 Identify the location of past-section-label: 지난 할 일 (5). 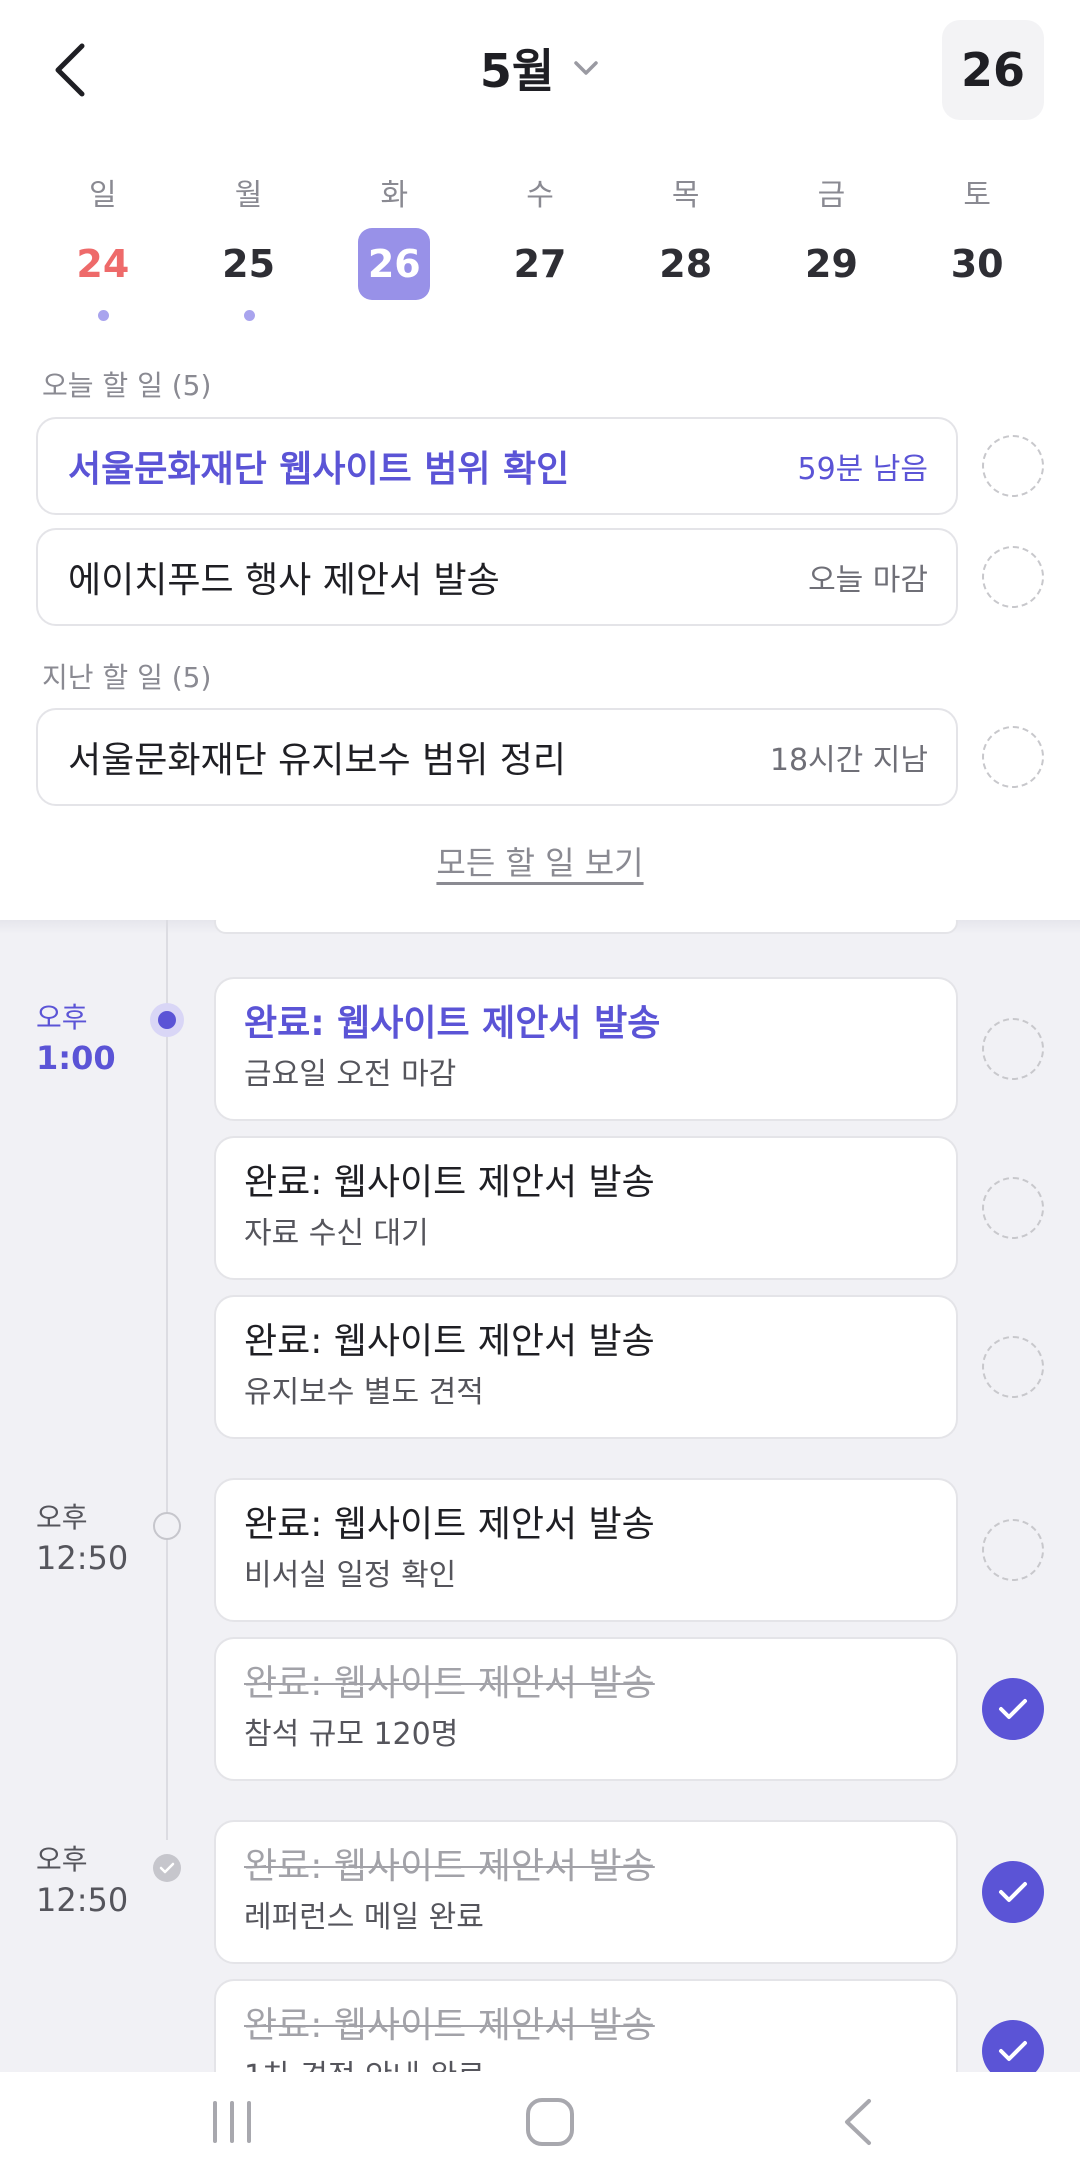
(127, 677).